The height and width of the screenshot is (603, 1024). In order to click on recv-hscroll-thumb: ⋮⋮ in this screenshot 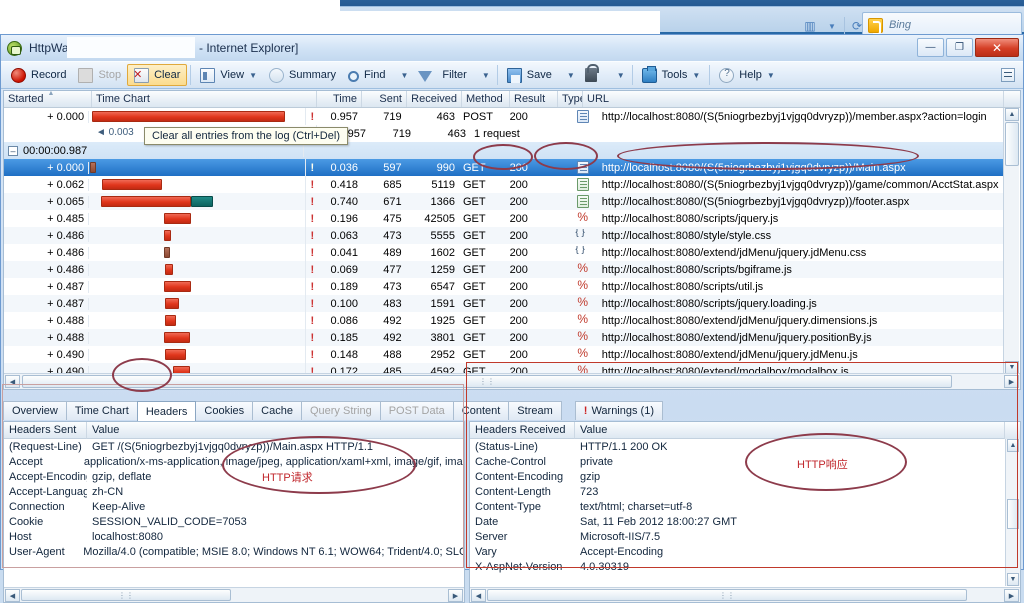, I will do `click(727, 595)`.